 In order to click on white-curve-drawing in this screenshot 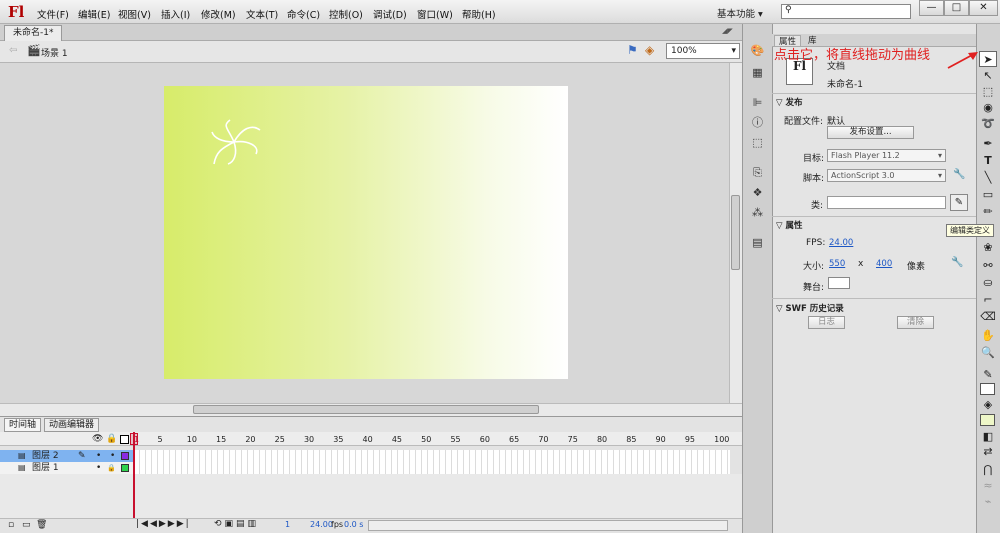, I will do `click(236, 143)`.